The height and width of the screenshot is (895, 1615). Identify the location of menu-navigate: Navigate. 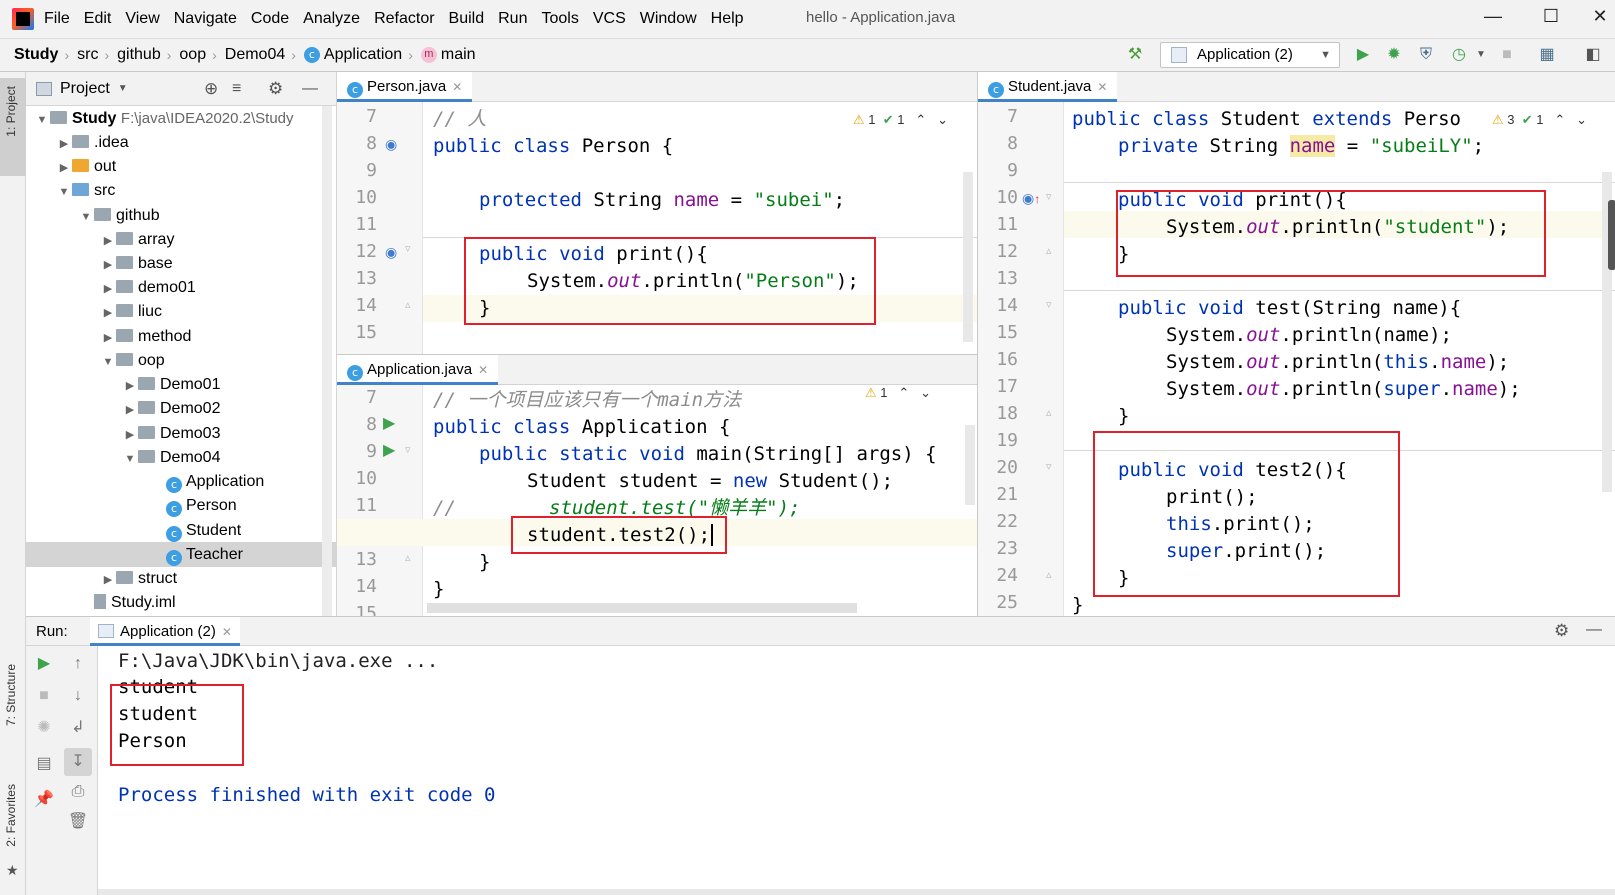
(205, 19).